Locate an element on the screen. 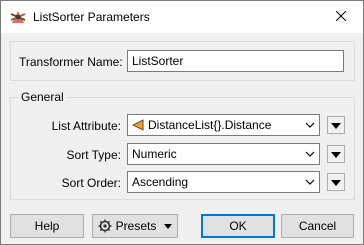 The width and height of the screenshot is (364, 245). title-bar: ListSorter Parameters is located at coordinates (182, 17).